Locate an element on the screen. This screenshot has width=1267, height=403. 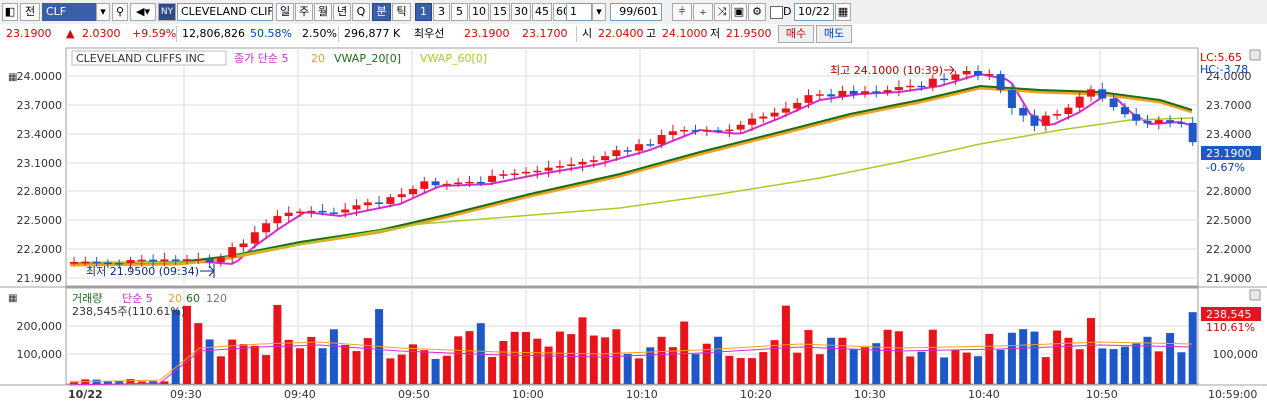
trend-line-icon: ⤨ is located at coordinates (722, 12).